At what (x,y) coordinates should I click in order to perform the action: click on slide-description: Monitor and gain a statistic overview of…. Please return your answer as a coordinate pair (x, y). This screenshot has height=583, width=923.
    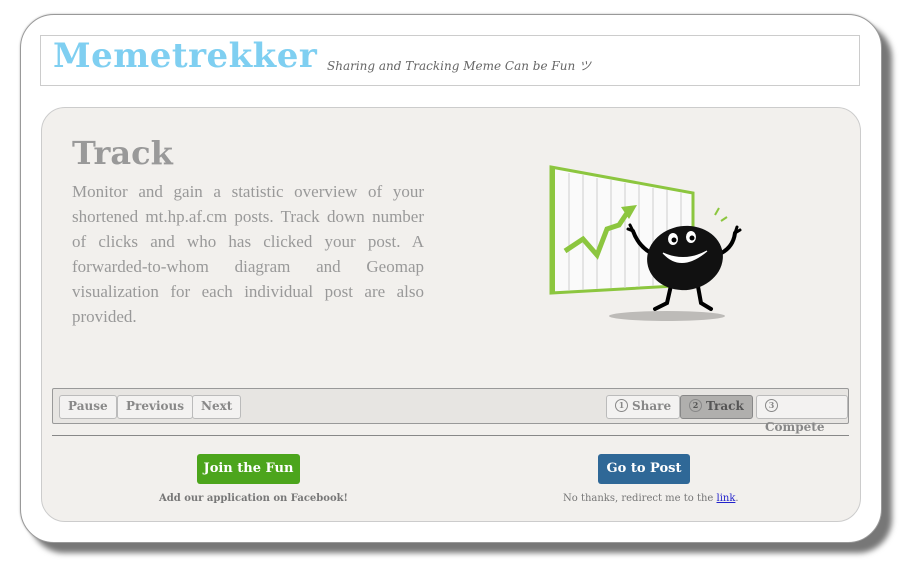
    Looking at the image, I should click on (248, 254).